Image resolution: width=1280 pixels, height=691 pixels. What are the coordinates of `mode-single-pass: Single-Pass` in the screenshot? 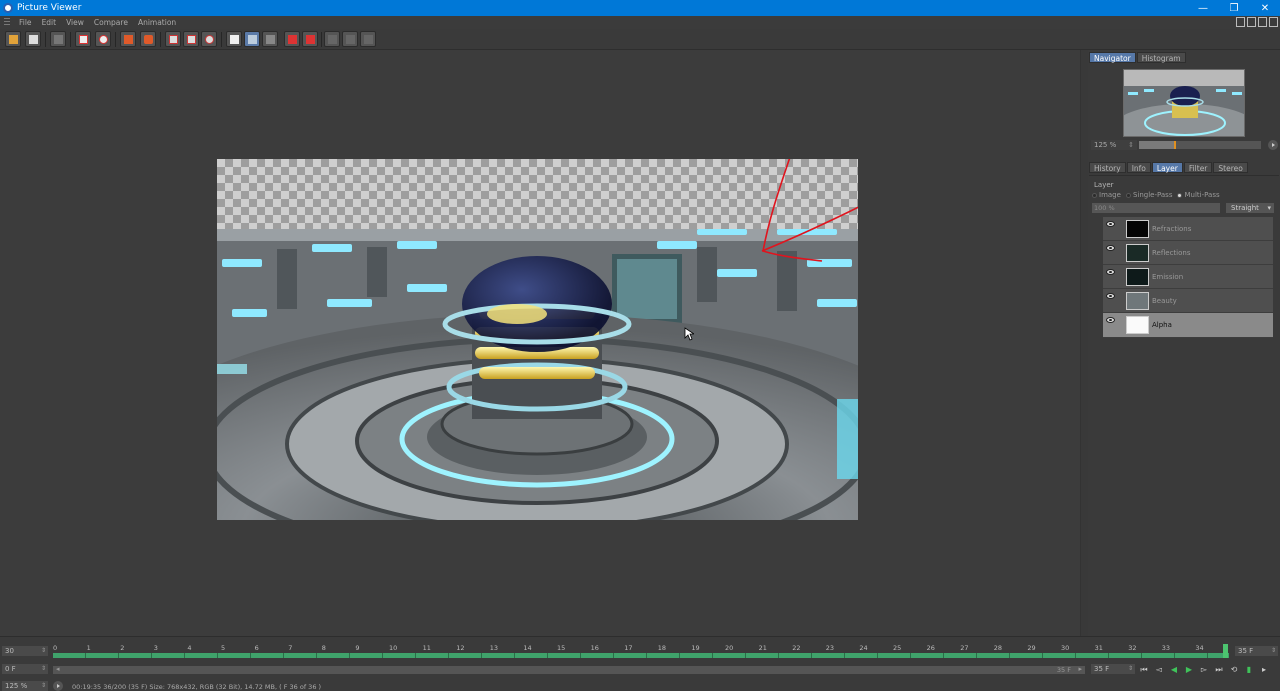 It's located at (1148, 195).